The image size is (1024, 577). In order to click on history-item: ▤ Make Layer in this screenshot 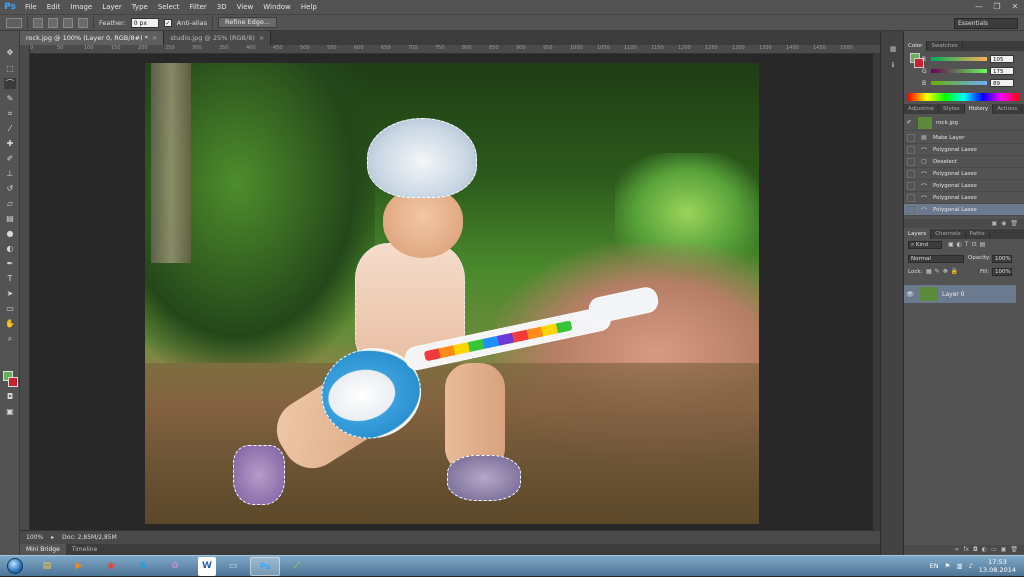, I will do `click(964, 138)`.